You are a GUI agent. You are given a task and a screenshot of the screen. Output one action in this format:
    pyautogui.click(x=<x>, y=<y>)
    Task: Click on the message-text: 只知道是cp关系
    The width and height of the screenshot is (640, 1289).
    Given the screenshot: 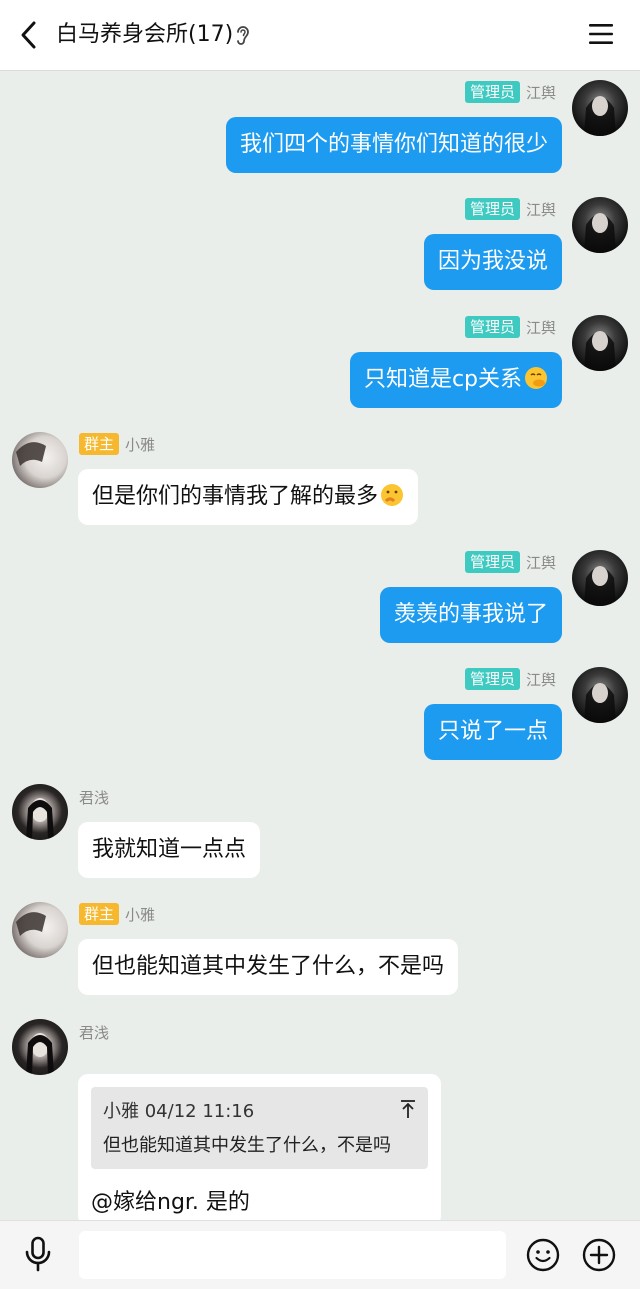 What is the action you would take?
    pyautogui.click(x=442, y=379)
    